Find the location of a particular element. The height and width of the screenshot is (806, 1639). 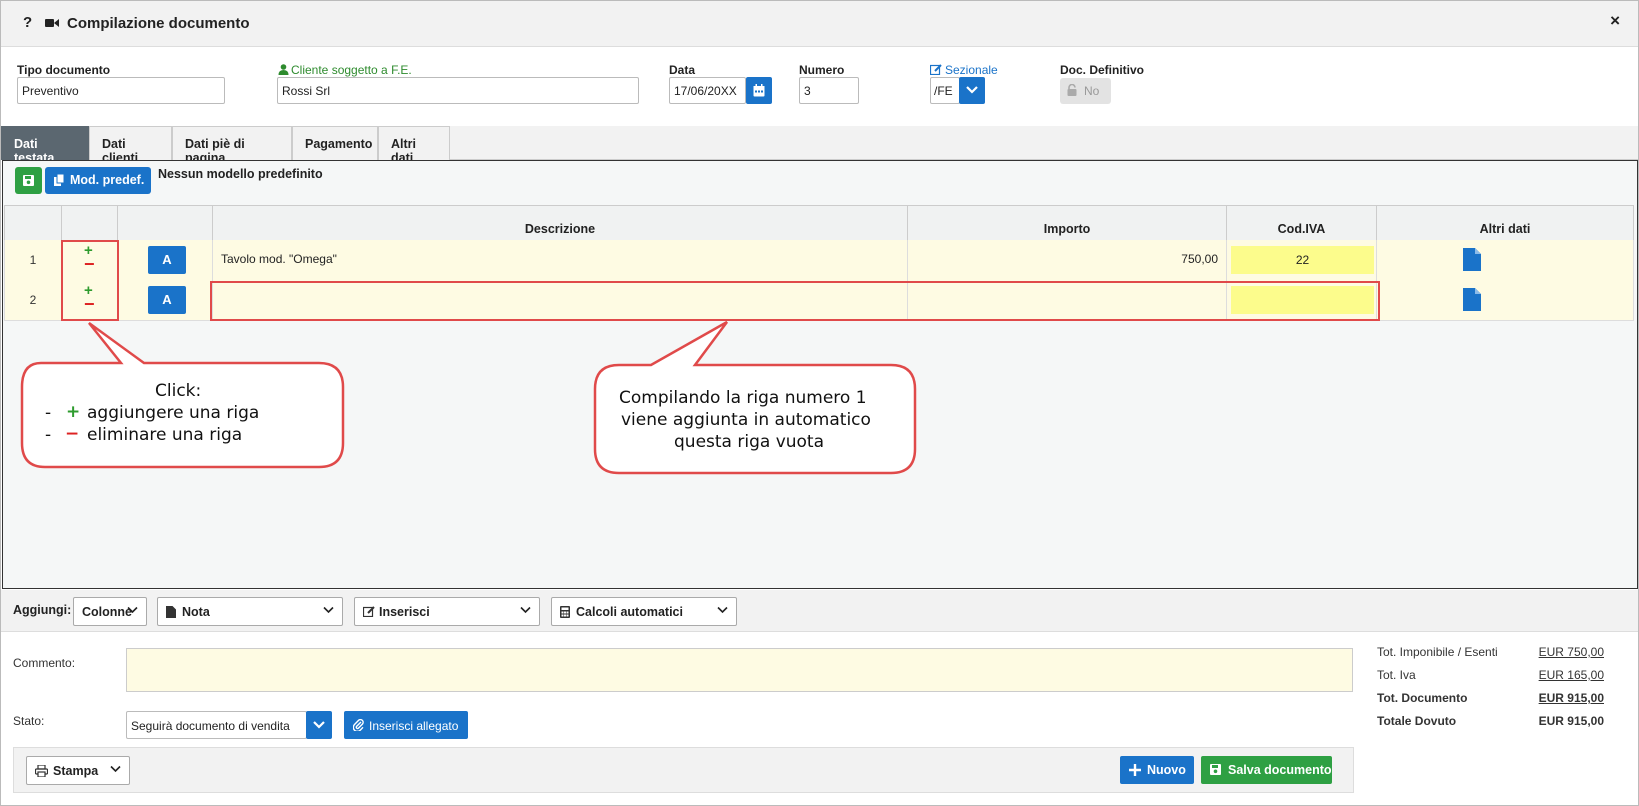

inserisci-label: Inserisci is located at coordinates (404, 612).